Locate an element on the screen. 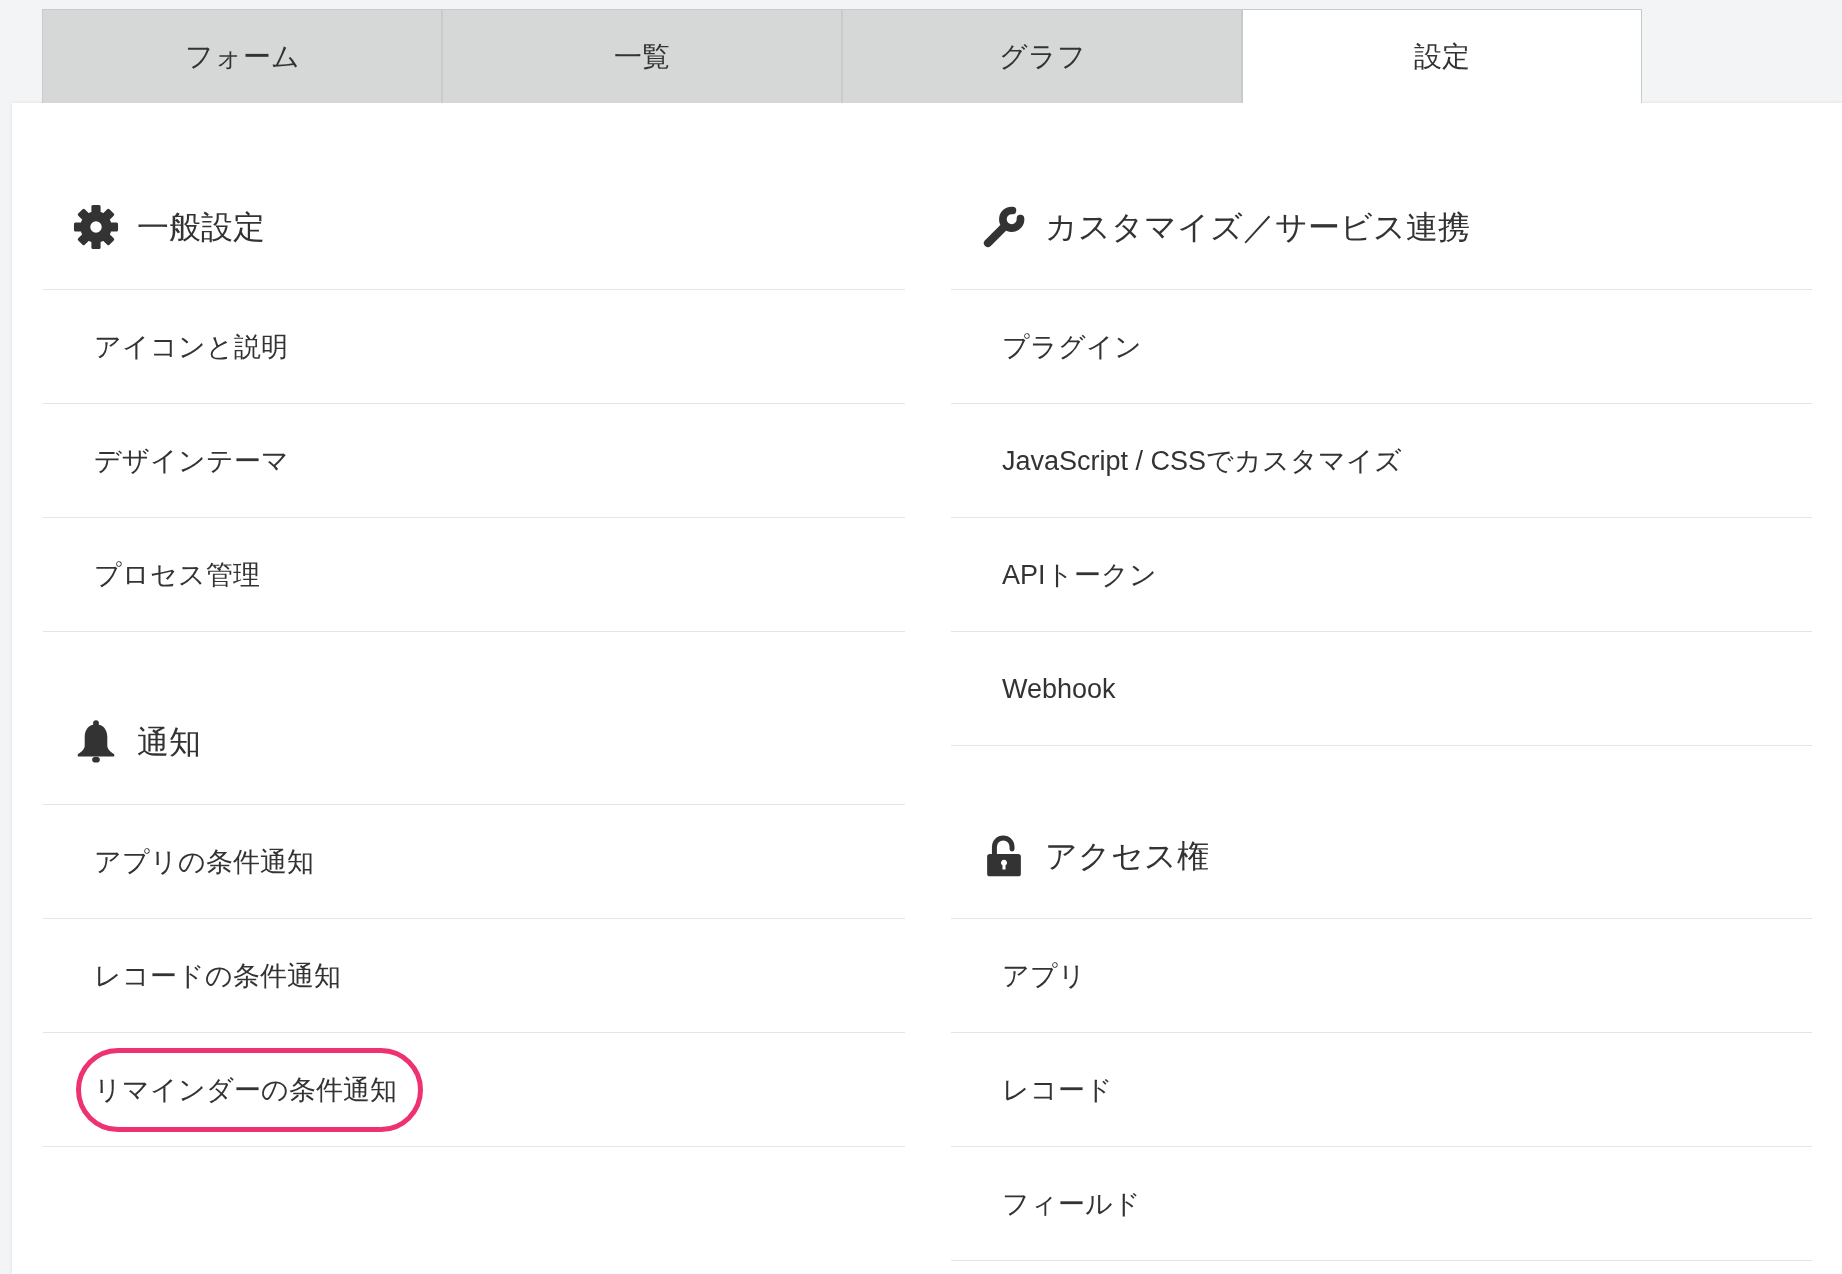 Image resolution: width=1842 pixels, height=1274 pixels. section-title: 一般設定 is located at coordinates (201, 227).